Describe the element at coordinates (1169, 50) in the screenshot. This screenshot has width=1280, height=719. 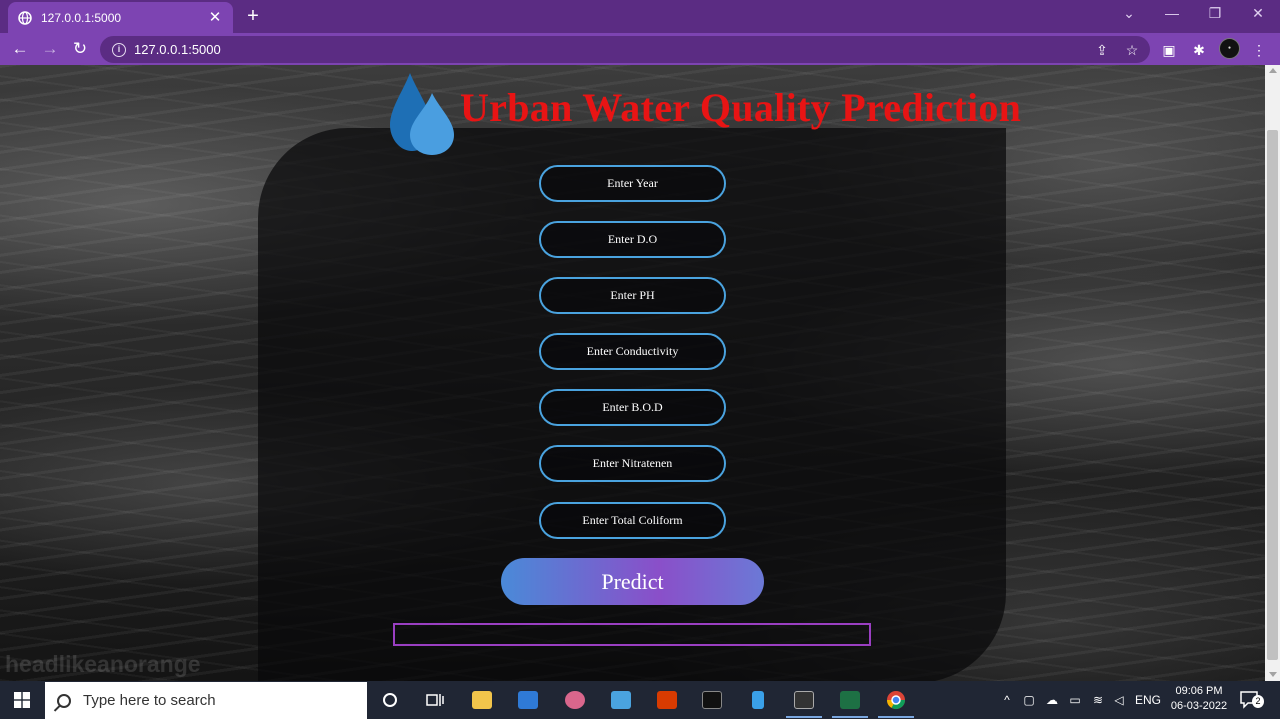
I see `reading-list-icon: ▣` at that location.